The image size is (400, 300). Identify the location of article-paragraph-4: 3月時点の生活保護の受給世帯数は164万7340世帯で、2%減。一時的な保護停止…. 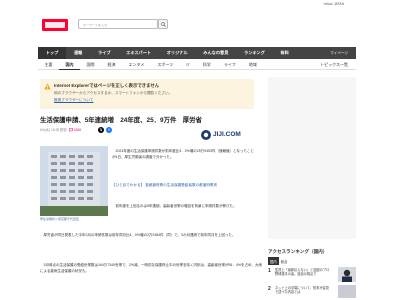
(151, 268).